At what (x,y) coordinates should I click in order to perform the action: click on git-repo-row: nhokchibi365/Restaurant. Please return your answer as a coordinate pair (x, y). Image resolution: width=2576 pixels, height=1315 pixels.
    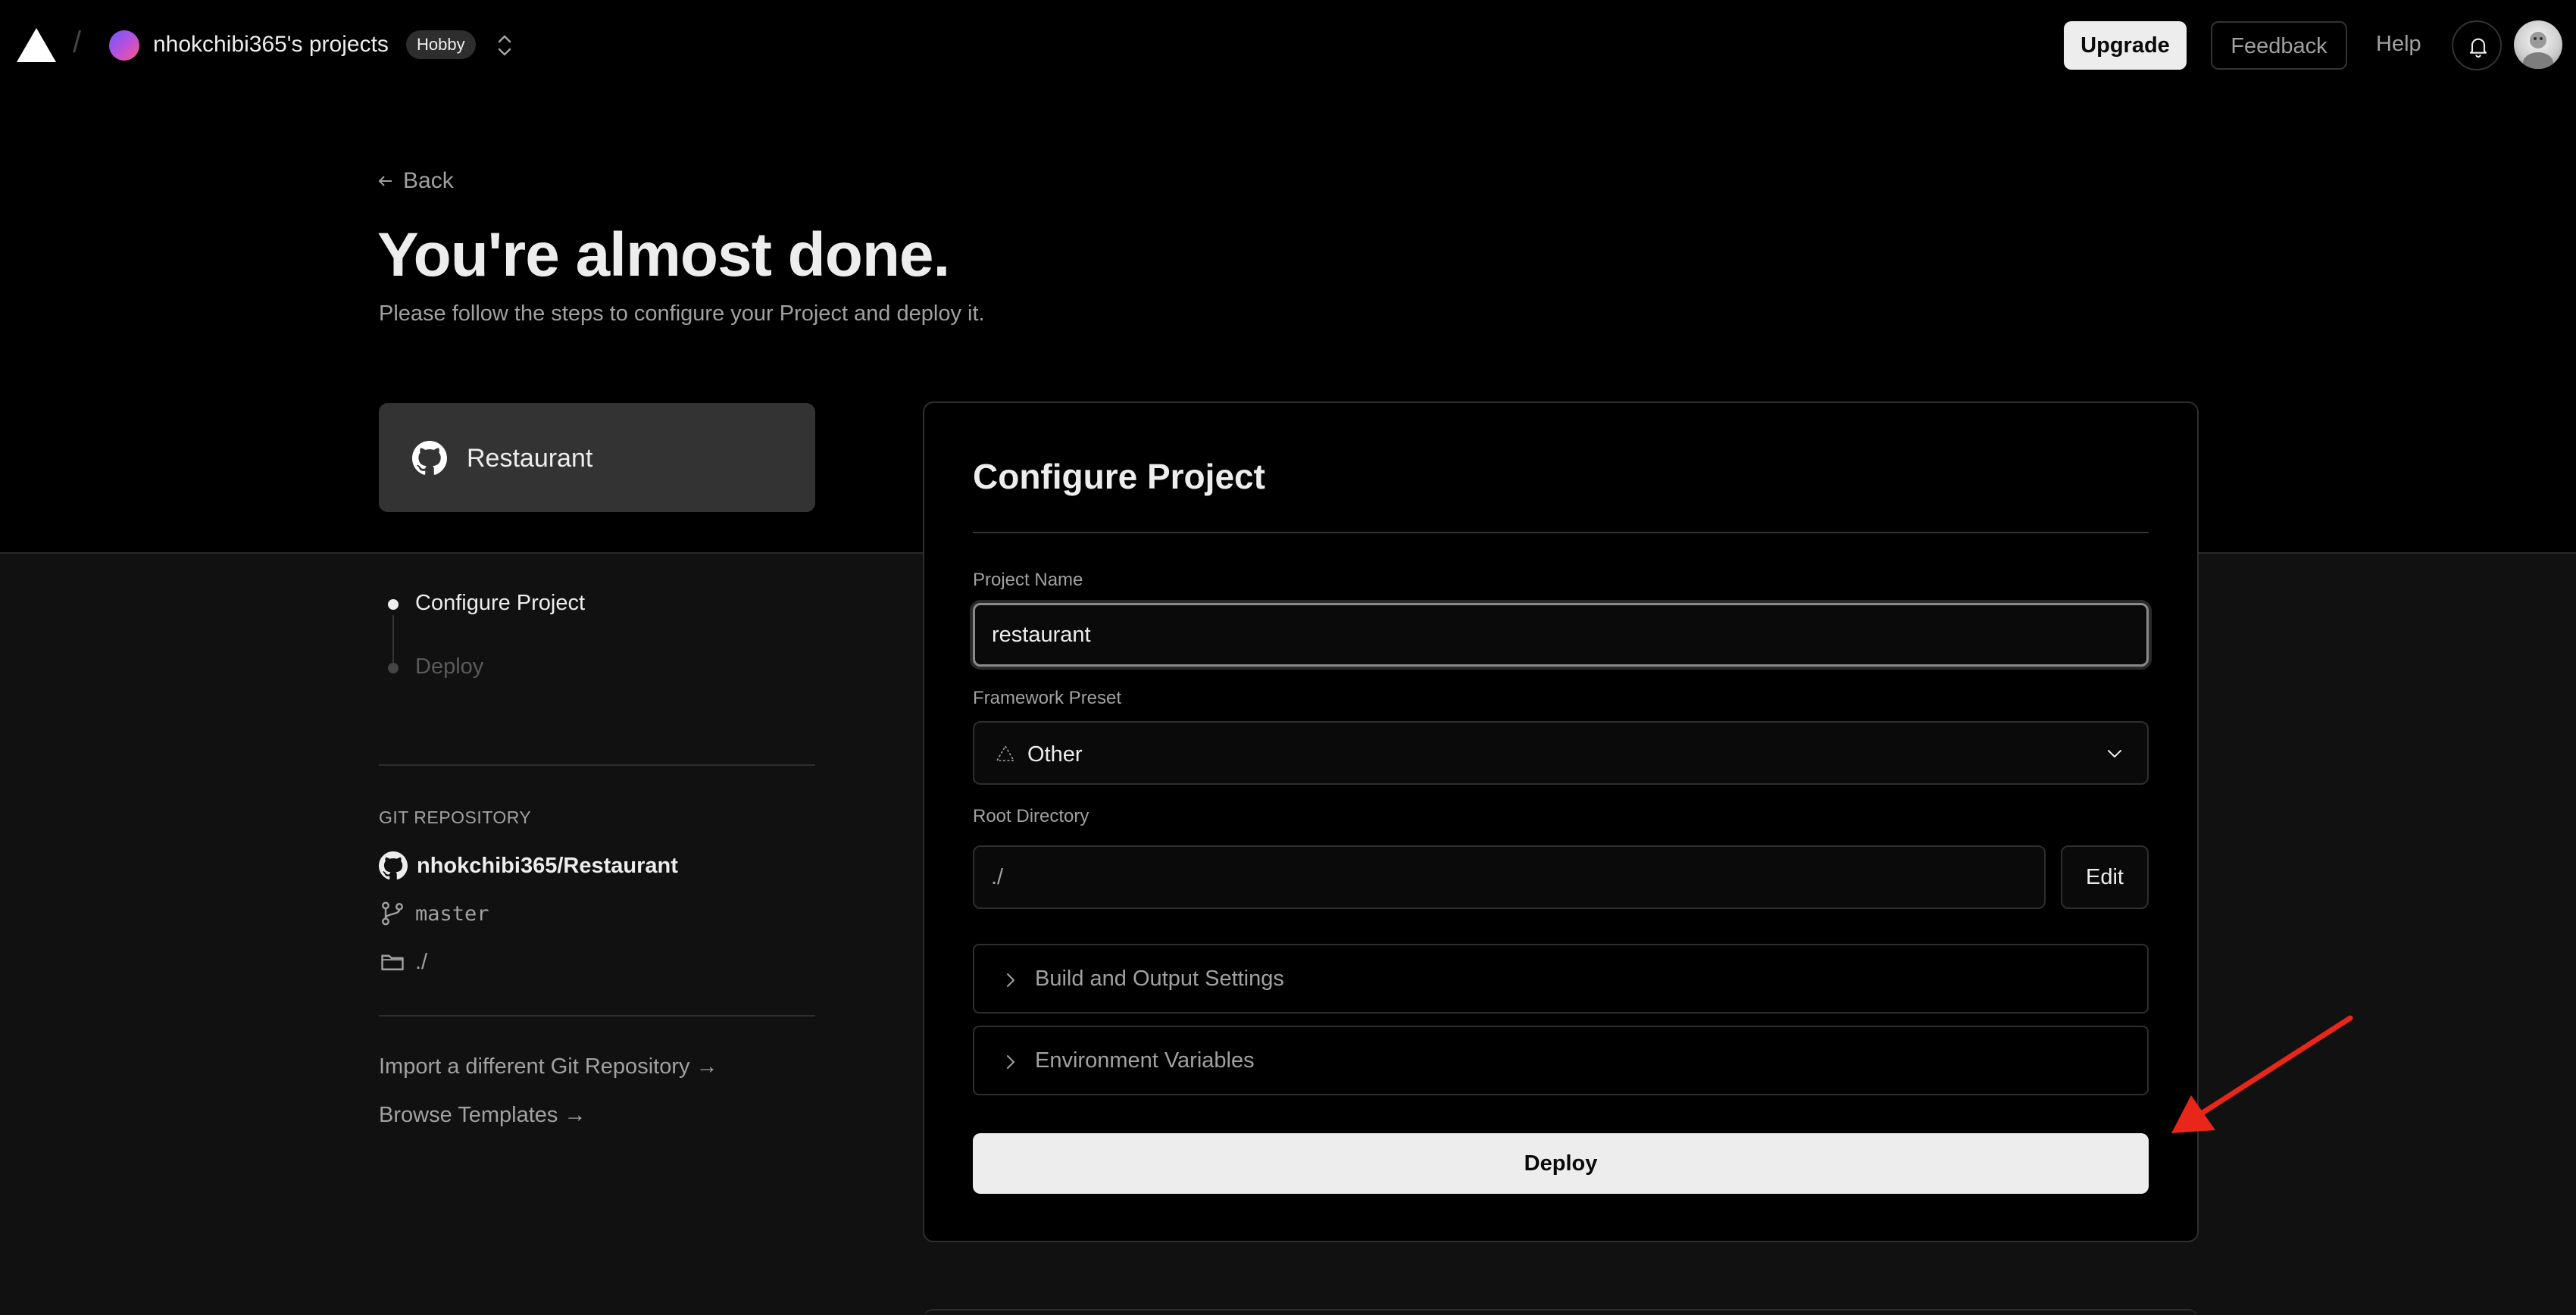
    Looking at the image, I should click on (529, 865).